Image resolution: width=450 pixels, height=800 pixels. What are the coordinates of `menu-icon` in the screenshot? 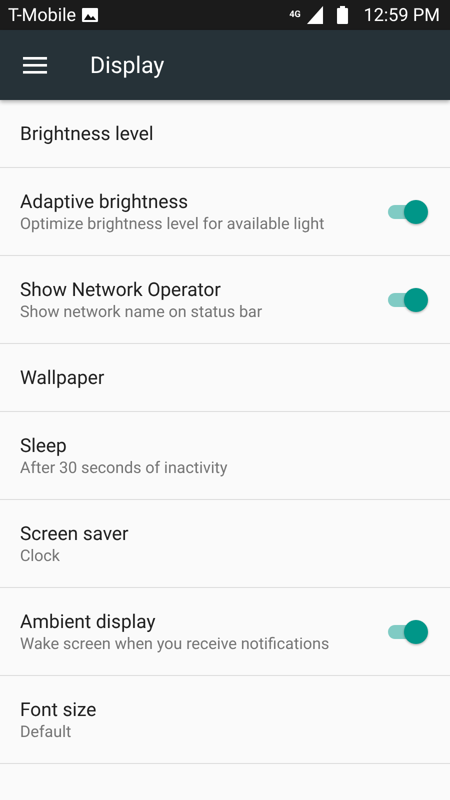 It's located at (35, 65).